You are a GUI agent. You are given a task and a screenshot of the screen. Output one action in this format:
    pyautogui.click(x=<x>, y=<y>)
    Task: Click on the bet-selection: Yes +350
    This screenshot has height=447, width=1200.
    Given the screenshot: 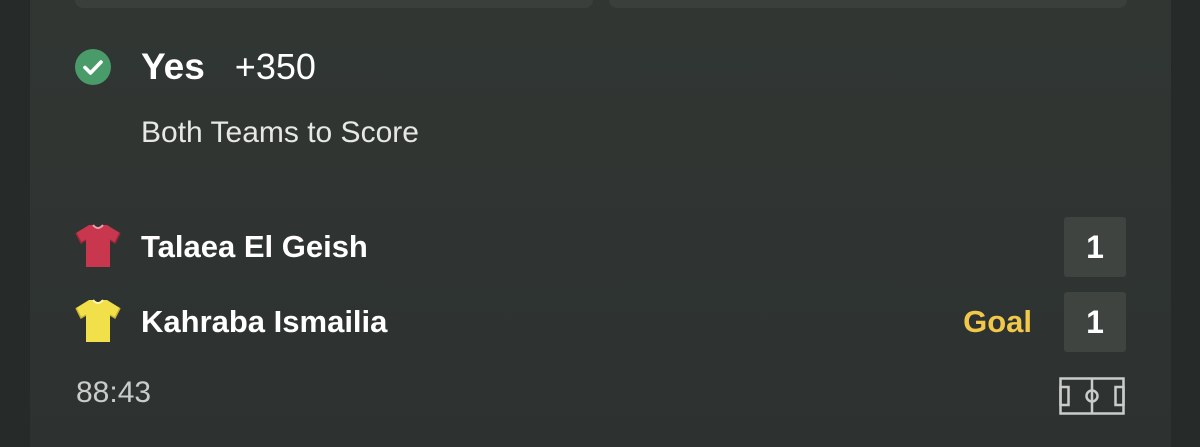 What is the action you would take?
    pyautogui.click(x=228, y=67)
    